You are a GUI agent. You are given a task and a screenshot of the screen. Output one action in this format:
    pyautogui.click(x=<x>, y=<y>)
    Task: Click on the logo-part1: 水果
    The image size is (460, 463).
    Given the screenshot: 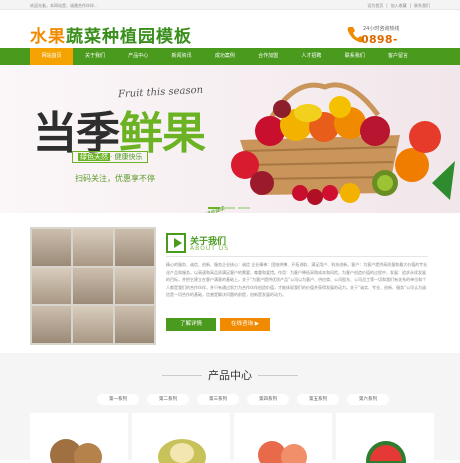 What is the action you would take?
    pyautogui.click(x=48, y=37)
    